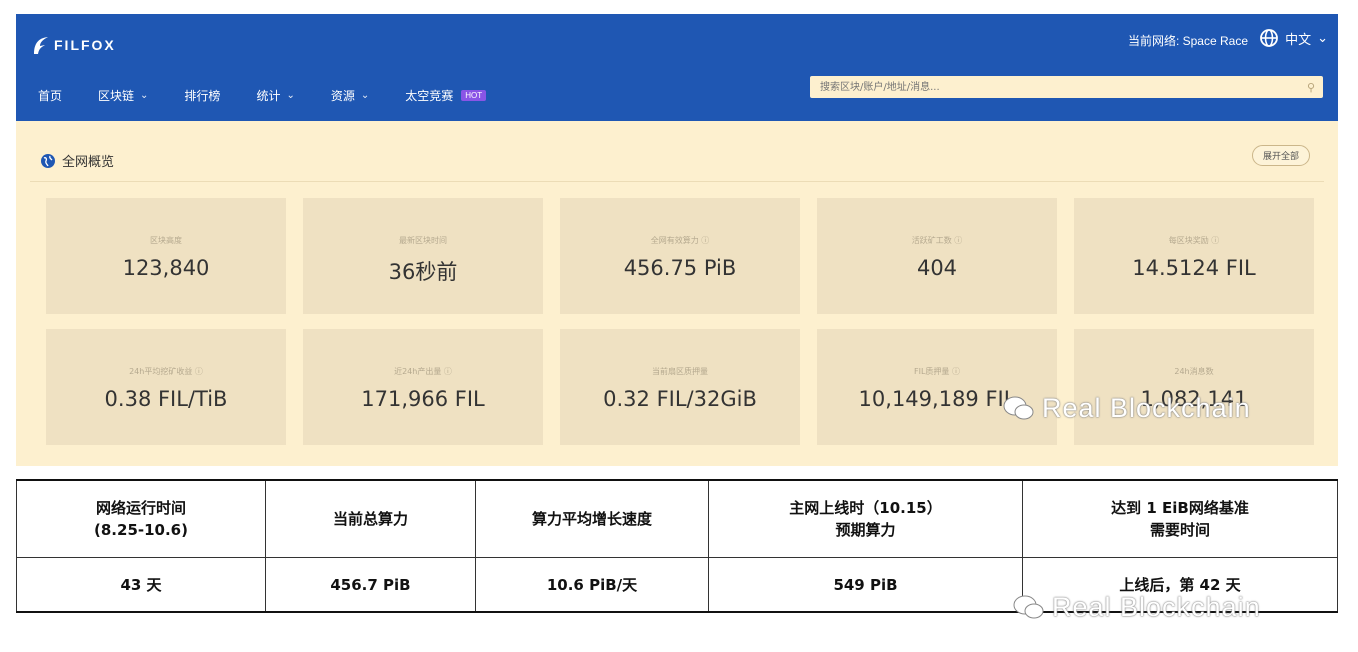 This screenshot has height=652, width=1358. I want to click on stat-value: 456.75 PiB, so click(680, 268).